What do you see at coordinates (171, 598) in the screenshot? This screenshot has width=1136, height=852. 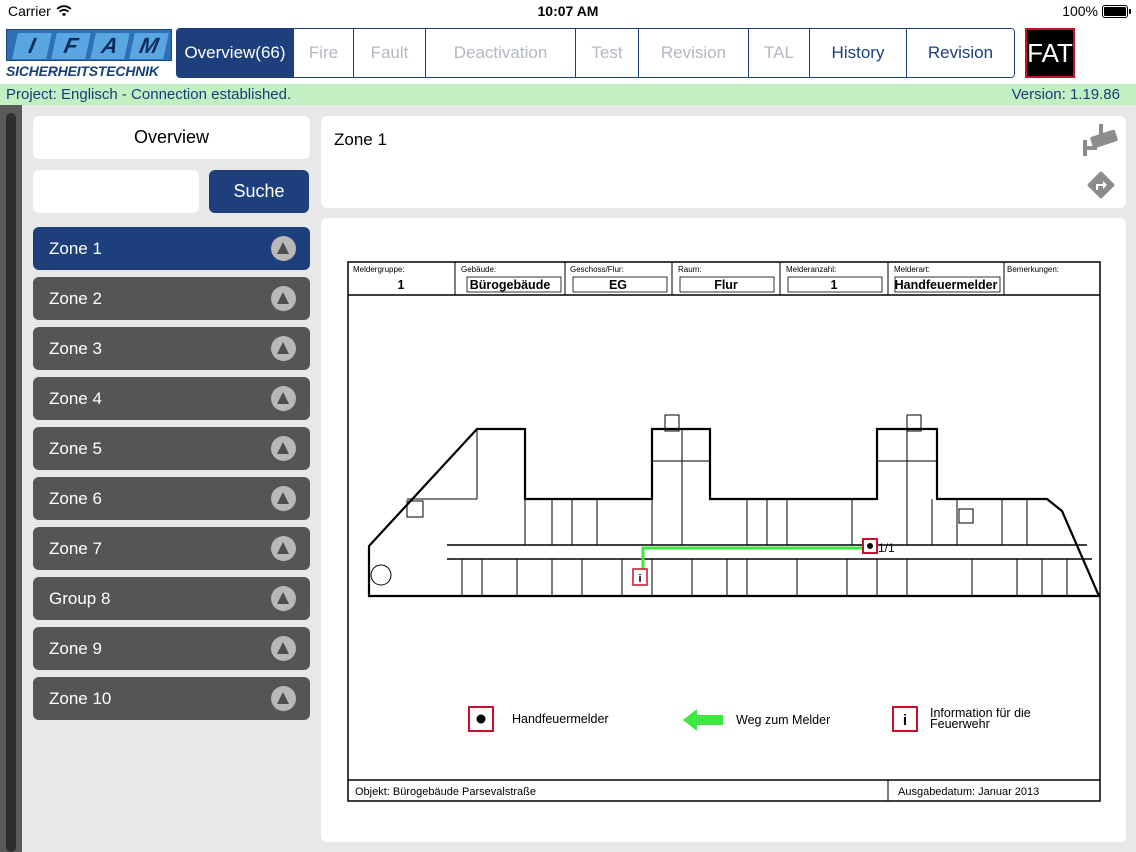 I see `zone-item: Group 8` at bounding box center [171, 598].